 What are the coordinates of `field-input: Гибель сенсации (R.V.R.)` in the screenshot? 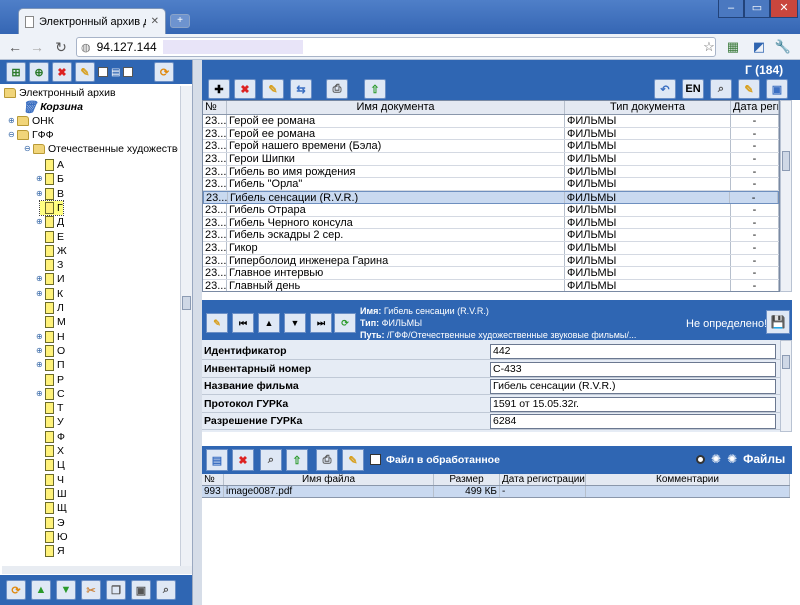 It's located at (633, 386).